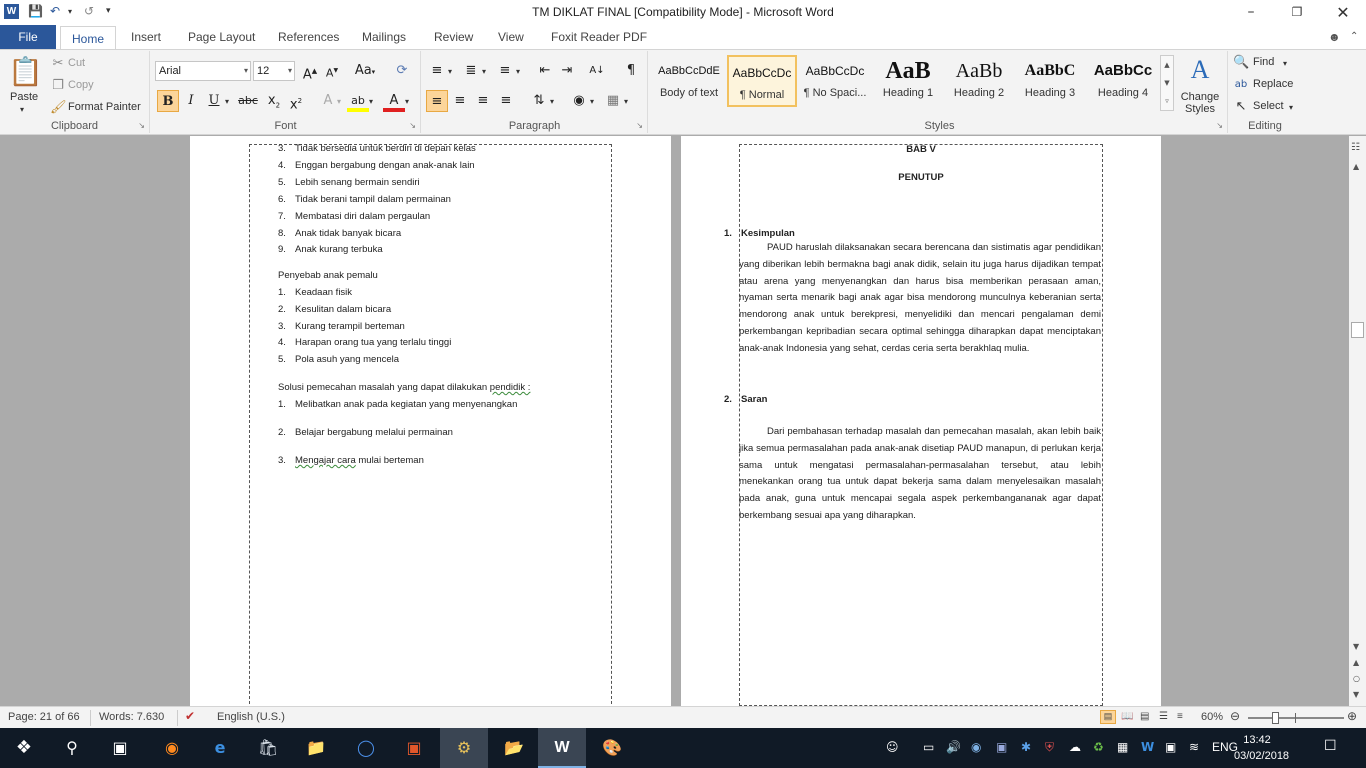 The image size is (1366, 768). What do you see at coordinates (268, 748) in the screenshot?
I see `store-icon: 🛍` at bounding box center [268, 748].